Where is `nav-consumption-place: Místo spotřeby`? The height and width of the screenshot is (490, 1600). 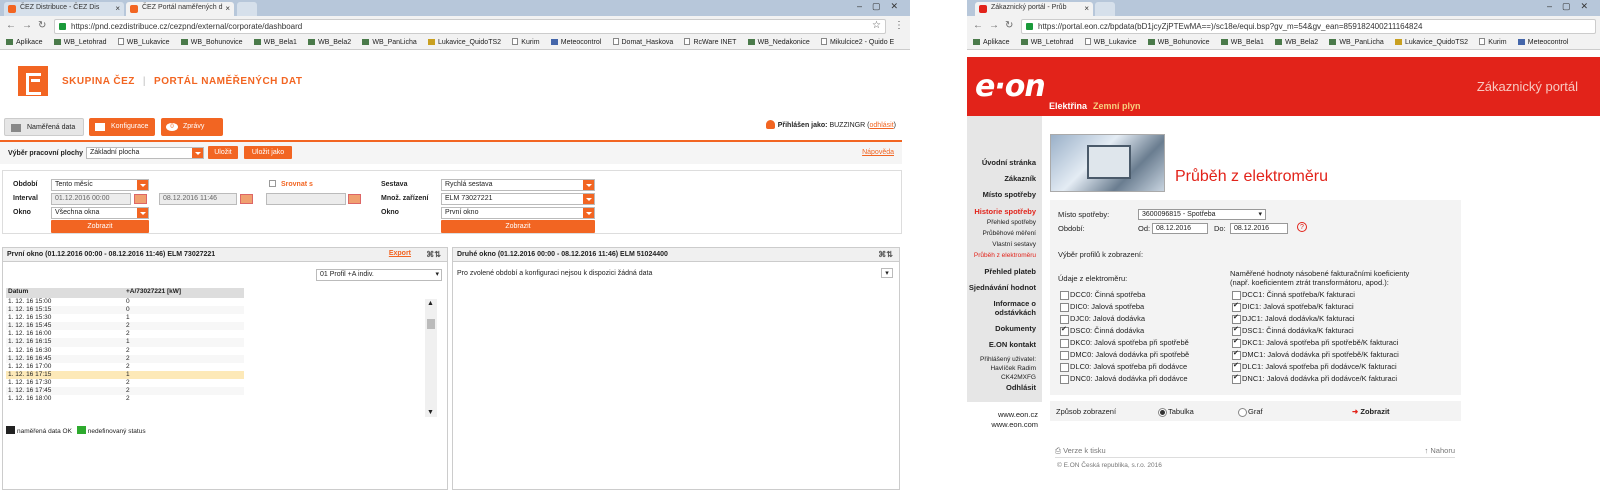
nav-consumption-place: Místo spotřeby is located at coordinates (1009, 194).